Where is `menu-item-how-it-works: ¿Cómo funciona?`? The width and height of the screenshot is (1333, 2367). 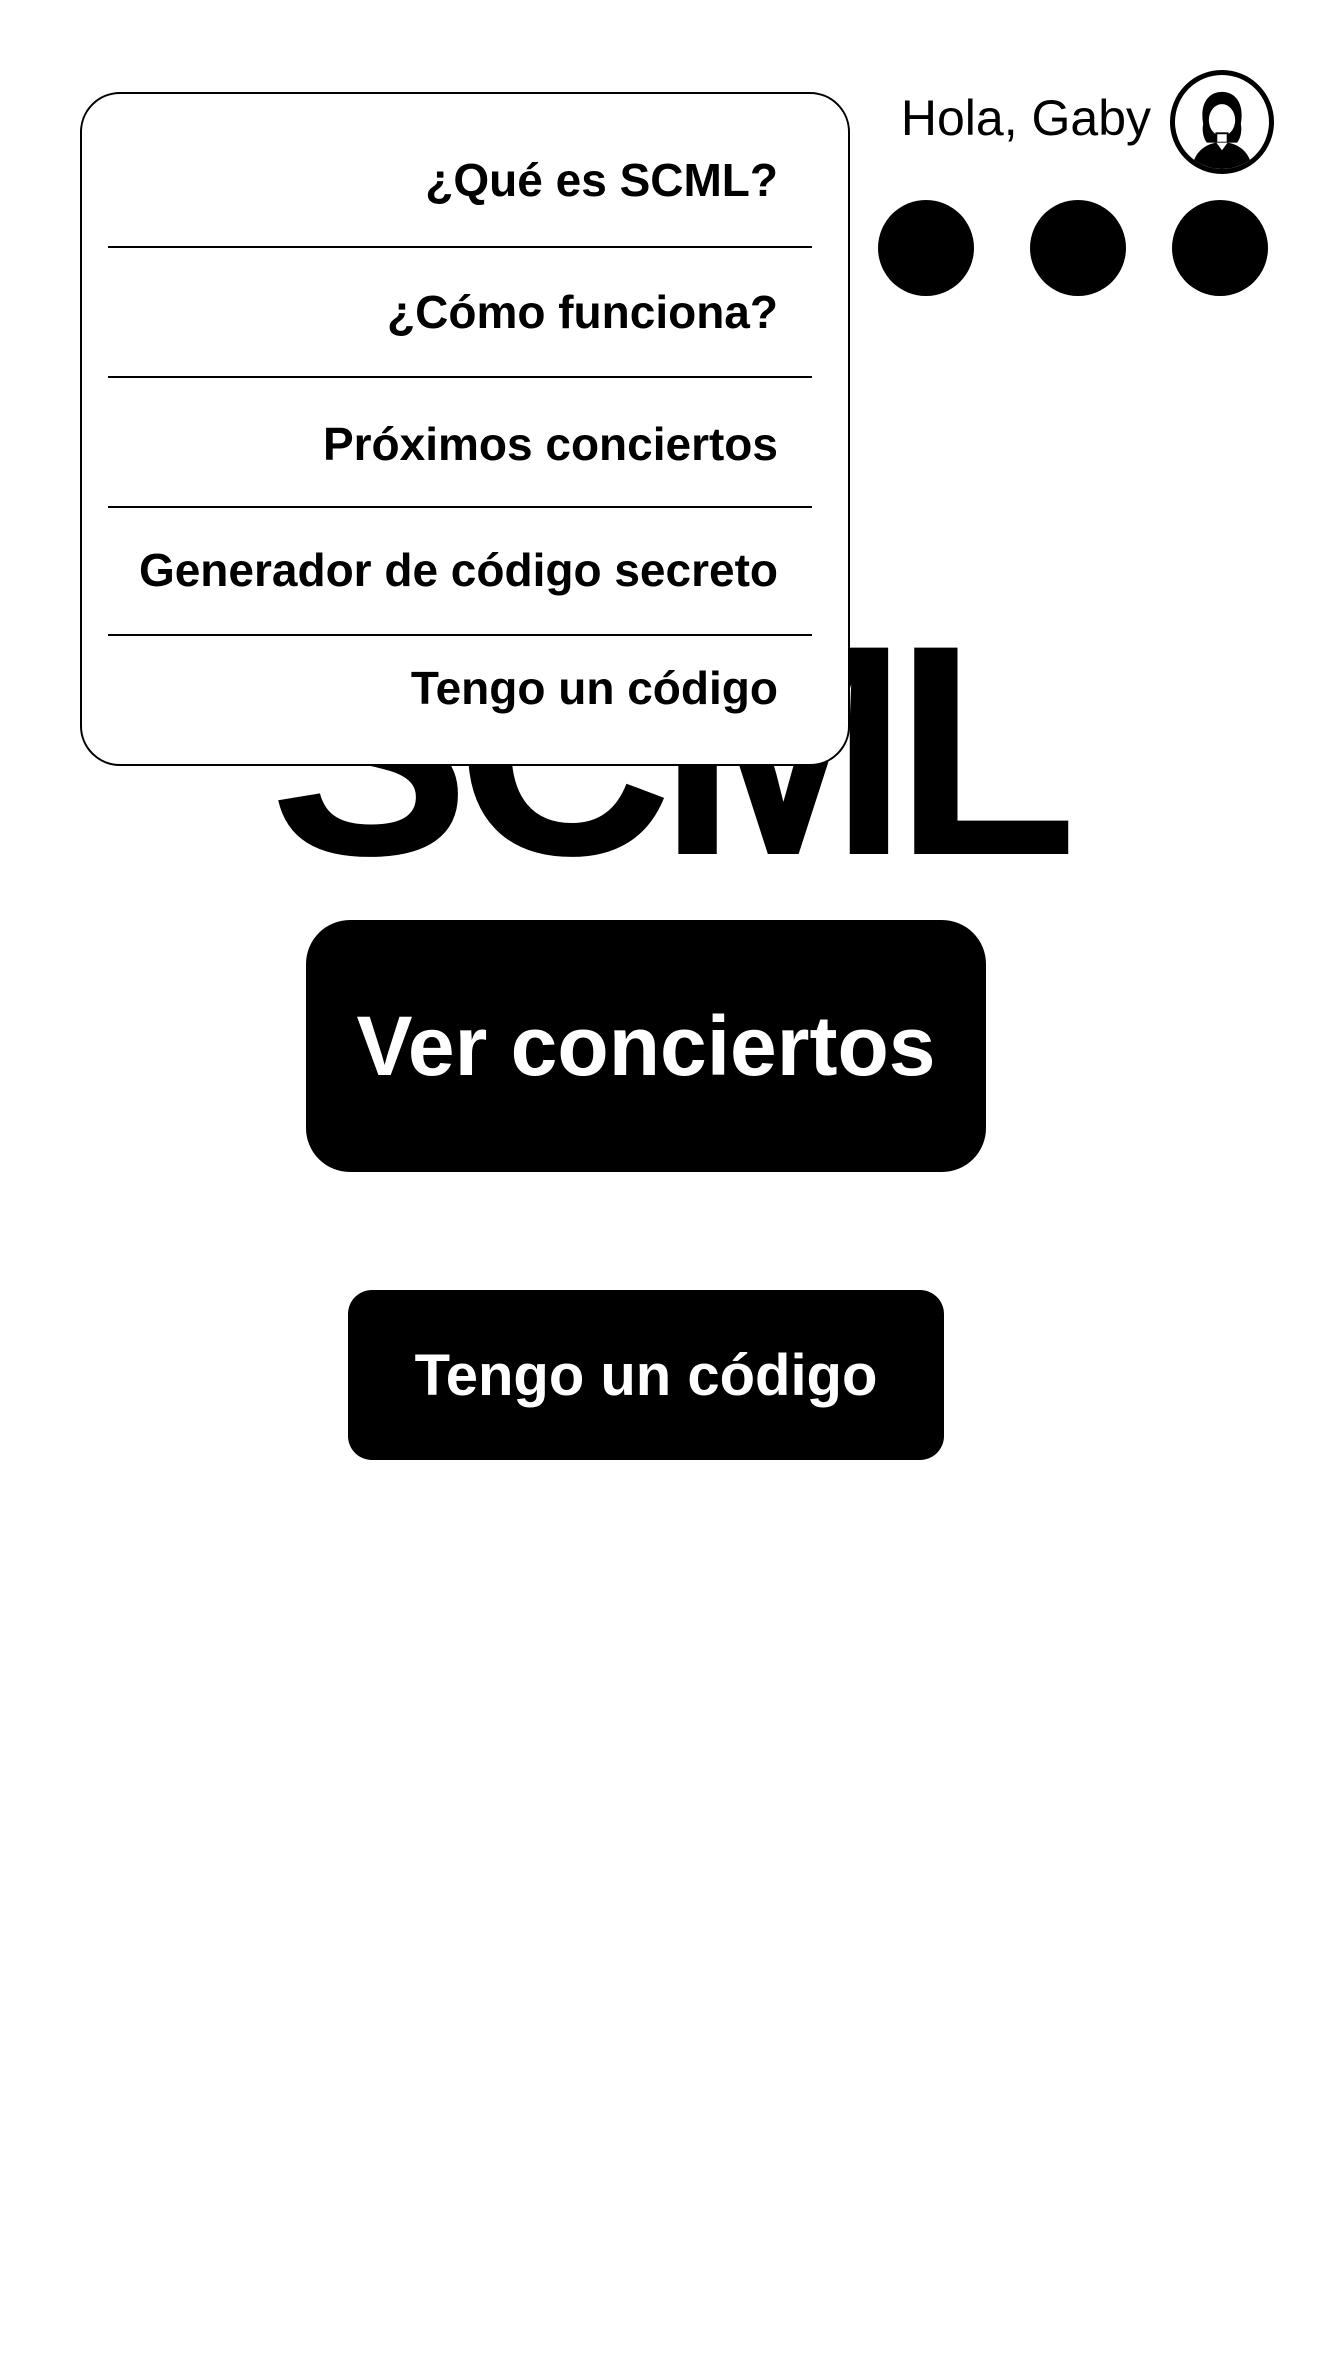 menu-item-how-it-works: ¿Cómo funciona? is located at coordinates (582, 312).